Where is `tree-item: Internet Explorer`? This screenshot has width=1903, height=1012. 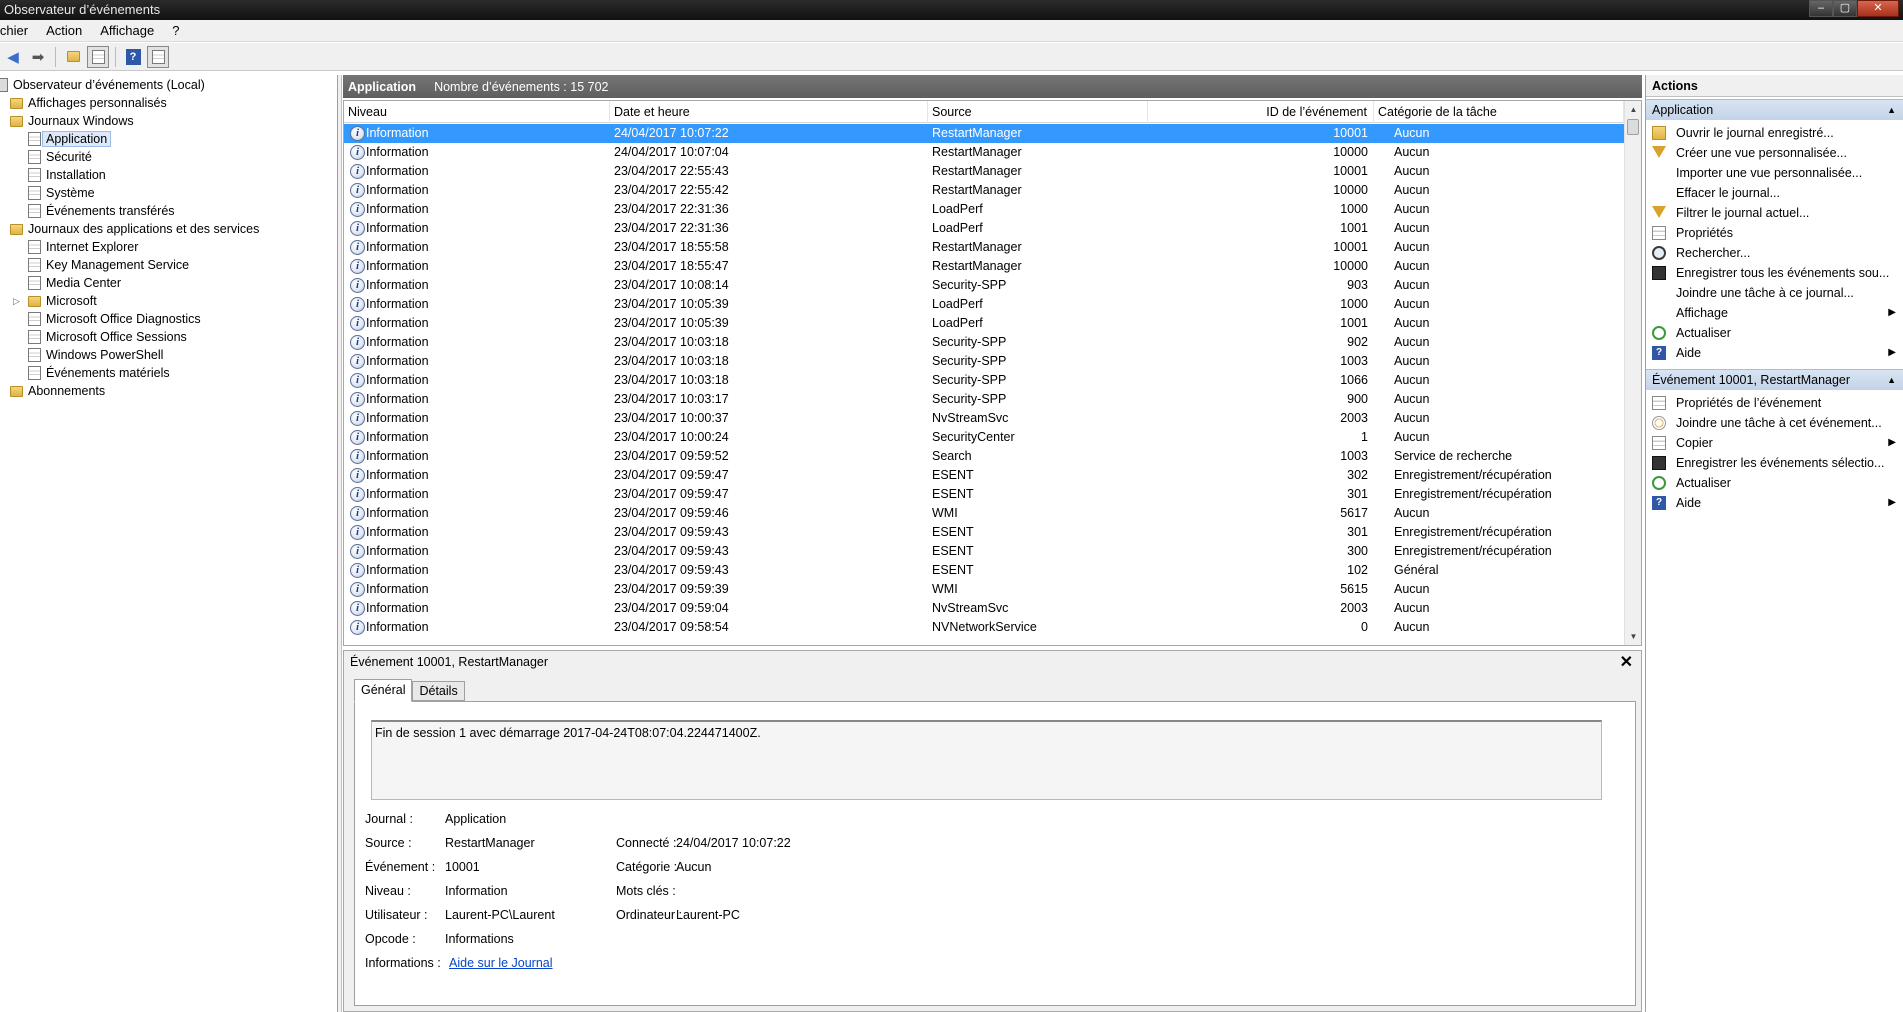
tree-item: Internet Explorer is located at coordinates (83, 247).